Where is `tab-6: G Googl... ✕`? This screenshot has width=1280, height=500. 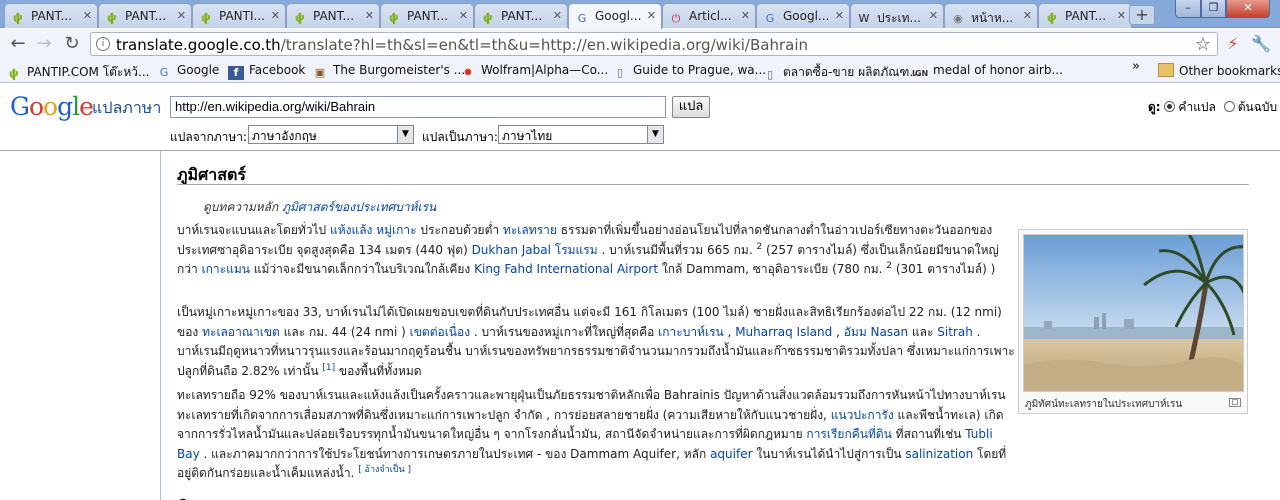
tab-6: G Googl... ✕ is located at coordinates (615, 16).